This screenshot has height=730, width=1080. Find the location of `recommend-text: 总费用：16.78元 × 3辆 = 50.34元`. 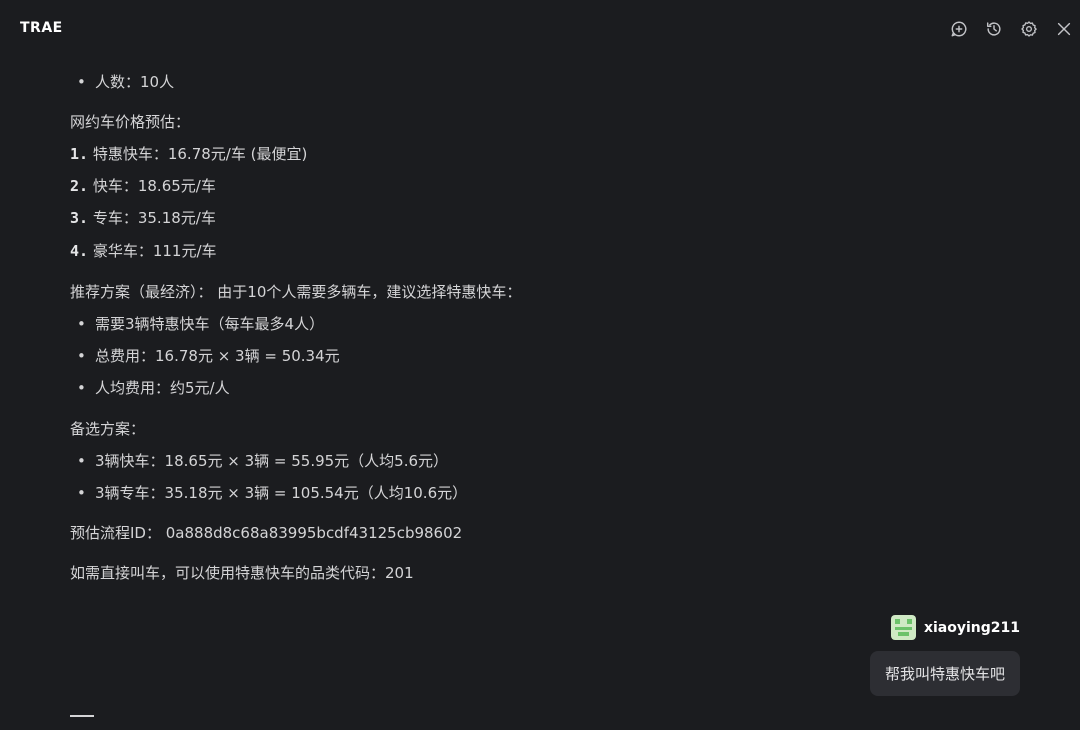

recommend-text: 总费用：16.78元 × 3辆 = 50.34元 is located at coordinates (217, 356).